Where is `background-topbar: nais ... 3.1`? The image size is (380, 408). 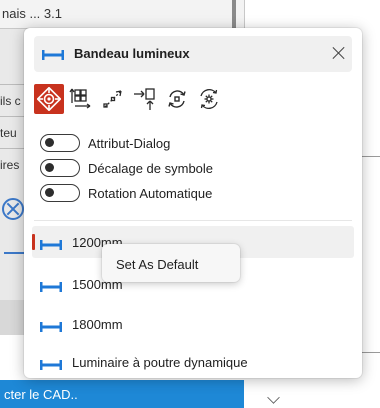 background-topbar: nais ... 3.1 is located at coordinates (122, 14).